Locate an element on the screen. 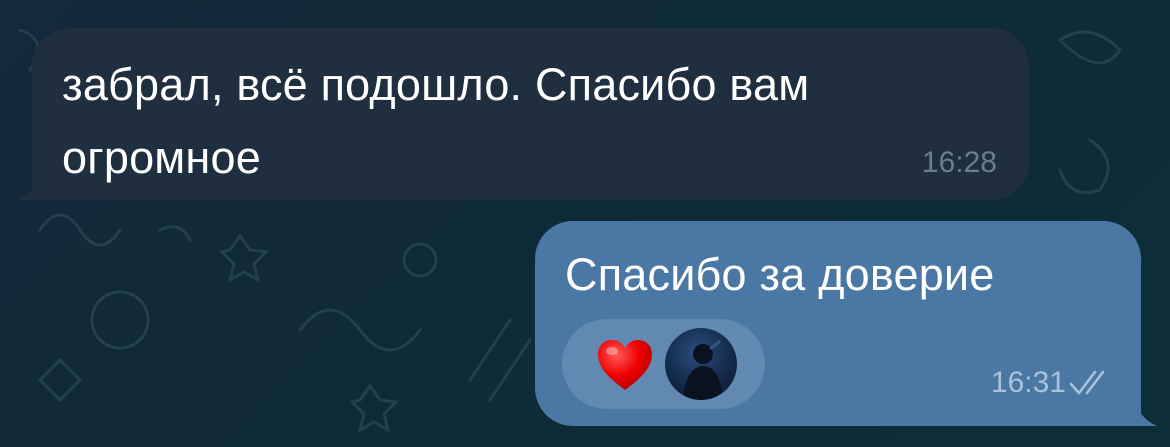  reactor-avatar is located at coordinates (701, 364).